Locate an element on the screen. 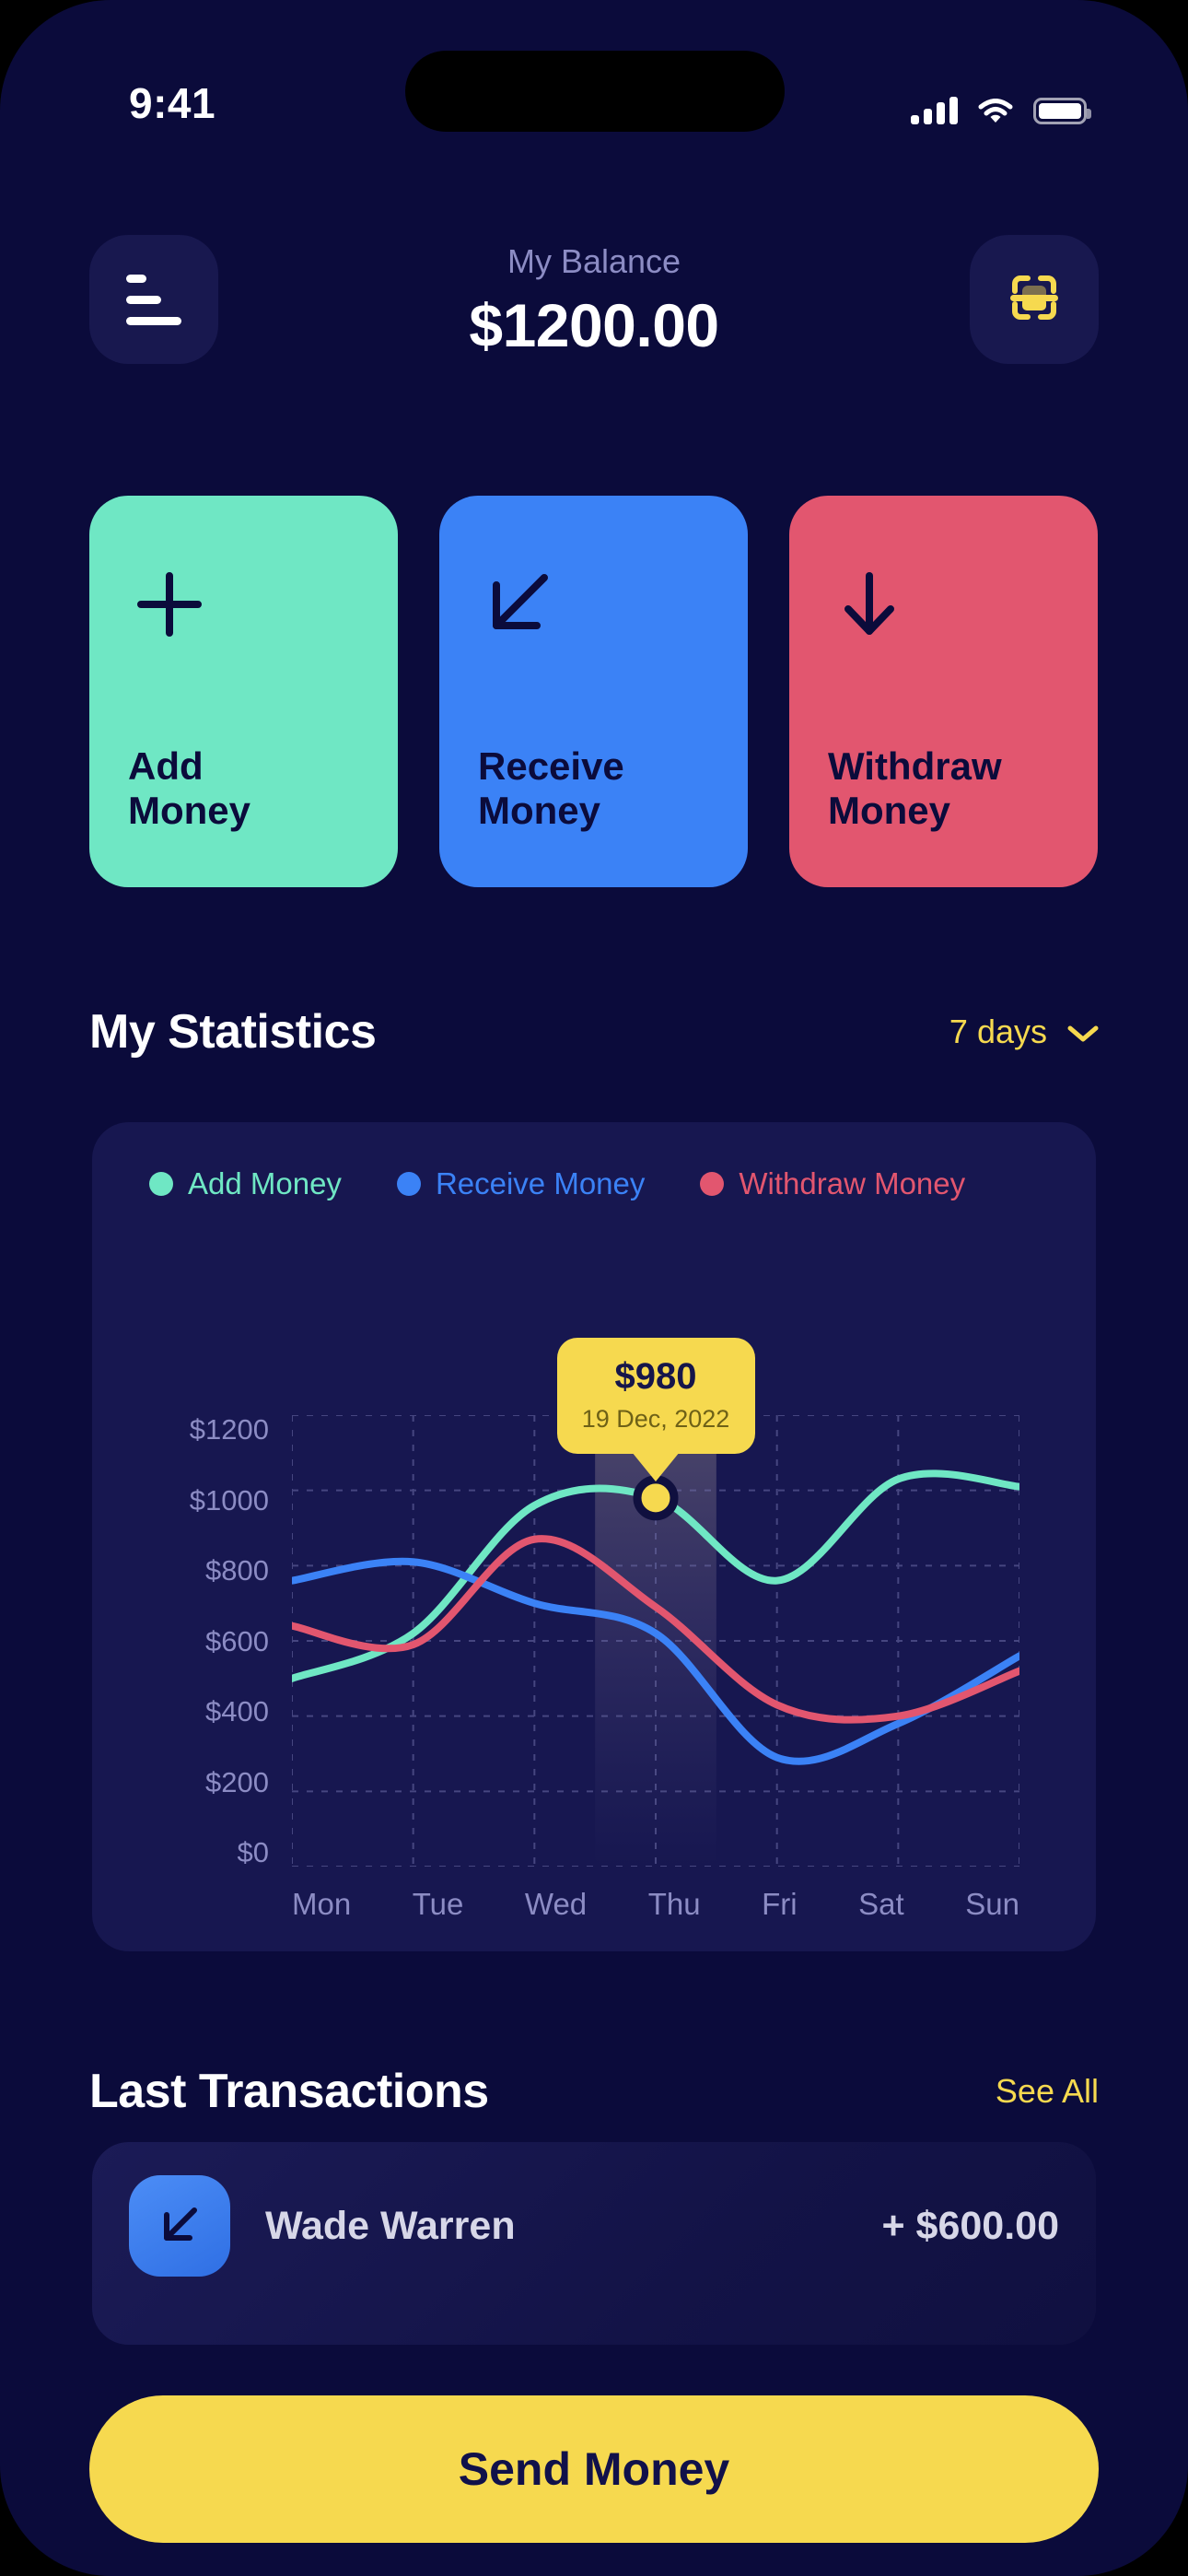 This screenshot has width=1188, height=2576. y-tick: $600 is located at coordinates (237, 1640).